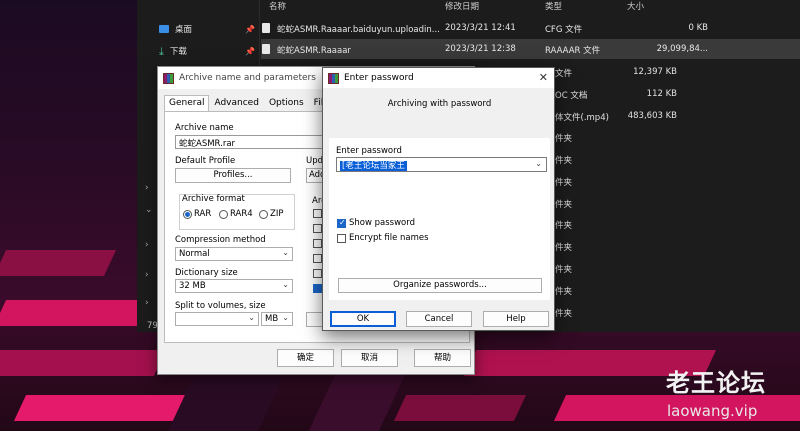  What do you see at coordinates (438, 78) in the screenshot?
I see `dialog-titlebar: Enter password` at bounding box center [438, 78].